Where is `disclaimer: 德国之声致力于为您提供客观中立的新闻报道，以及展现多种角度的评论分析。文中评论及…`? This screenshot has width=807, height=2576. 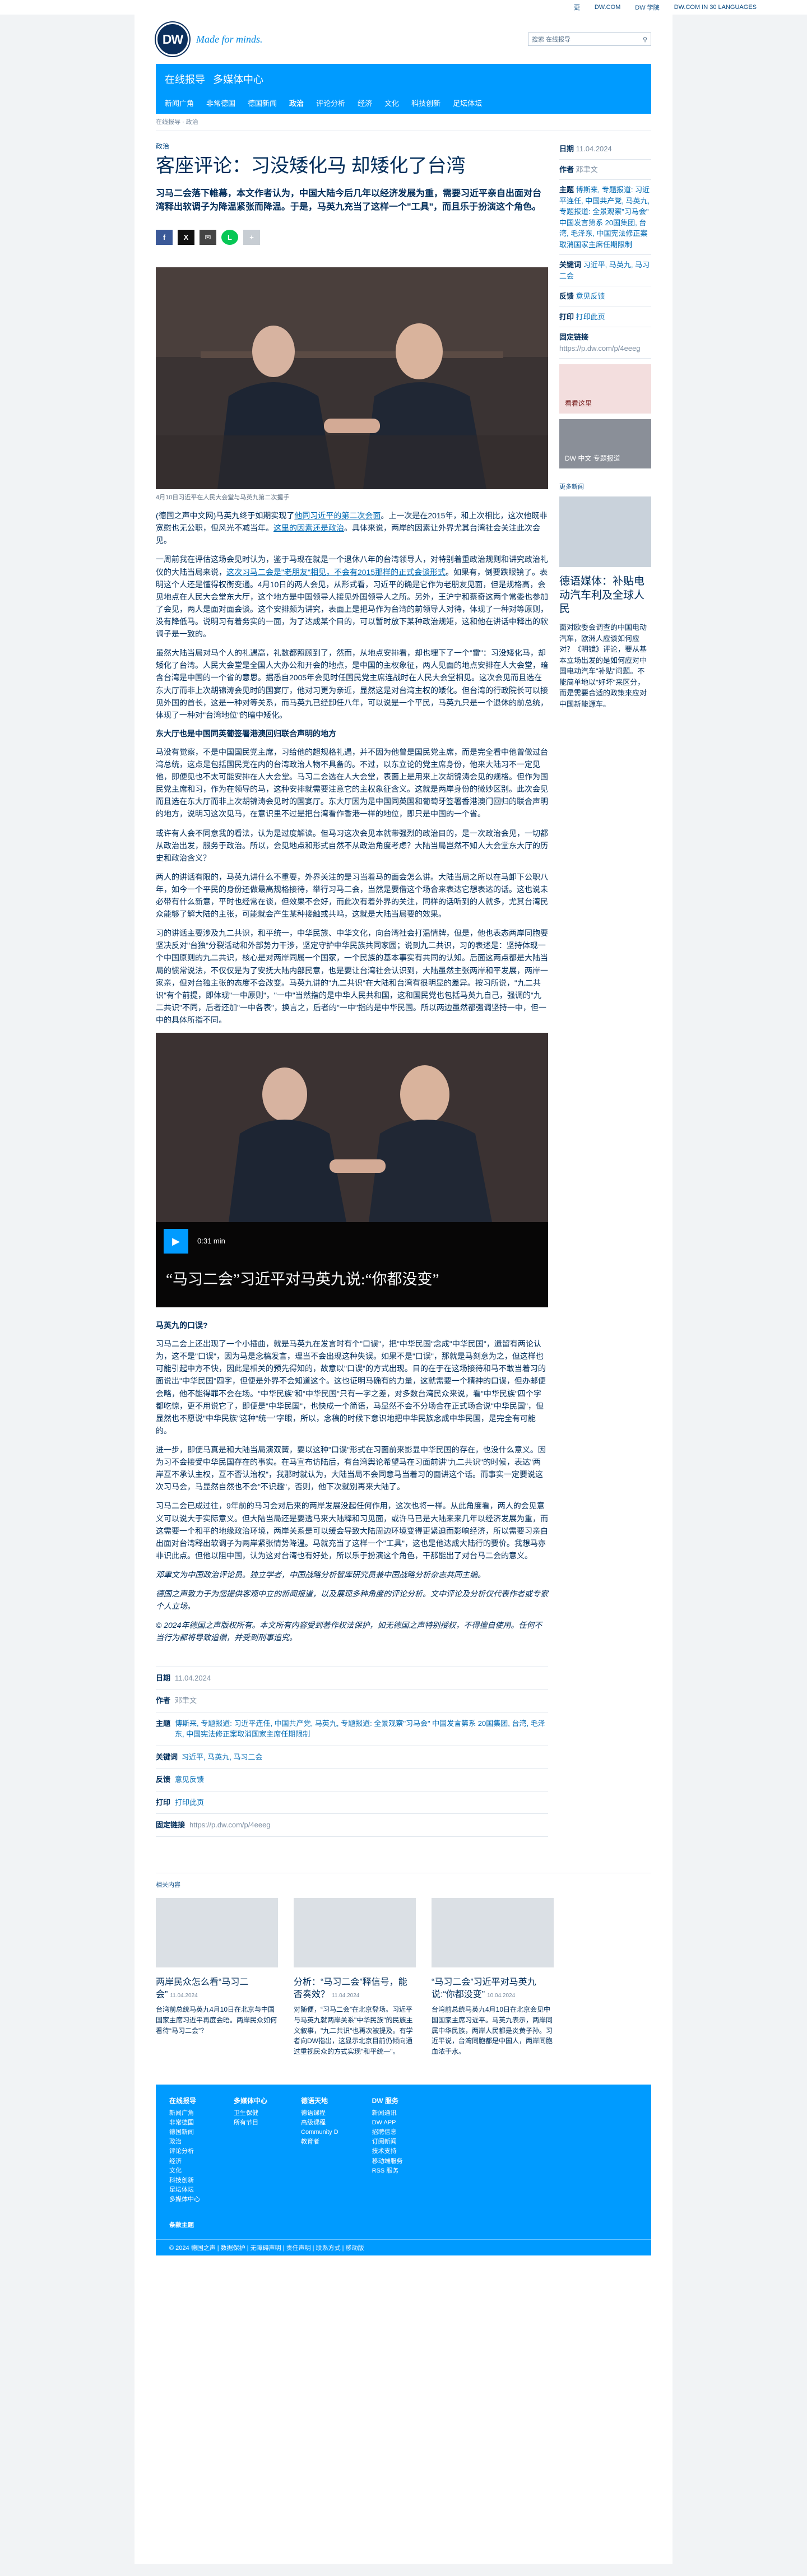 disclaimer: 德国之声致力于为您提供客观中立的新闻报道，以及展现多种角度的评论分析。文中评论及… is located at coordinates (352, 1600).